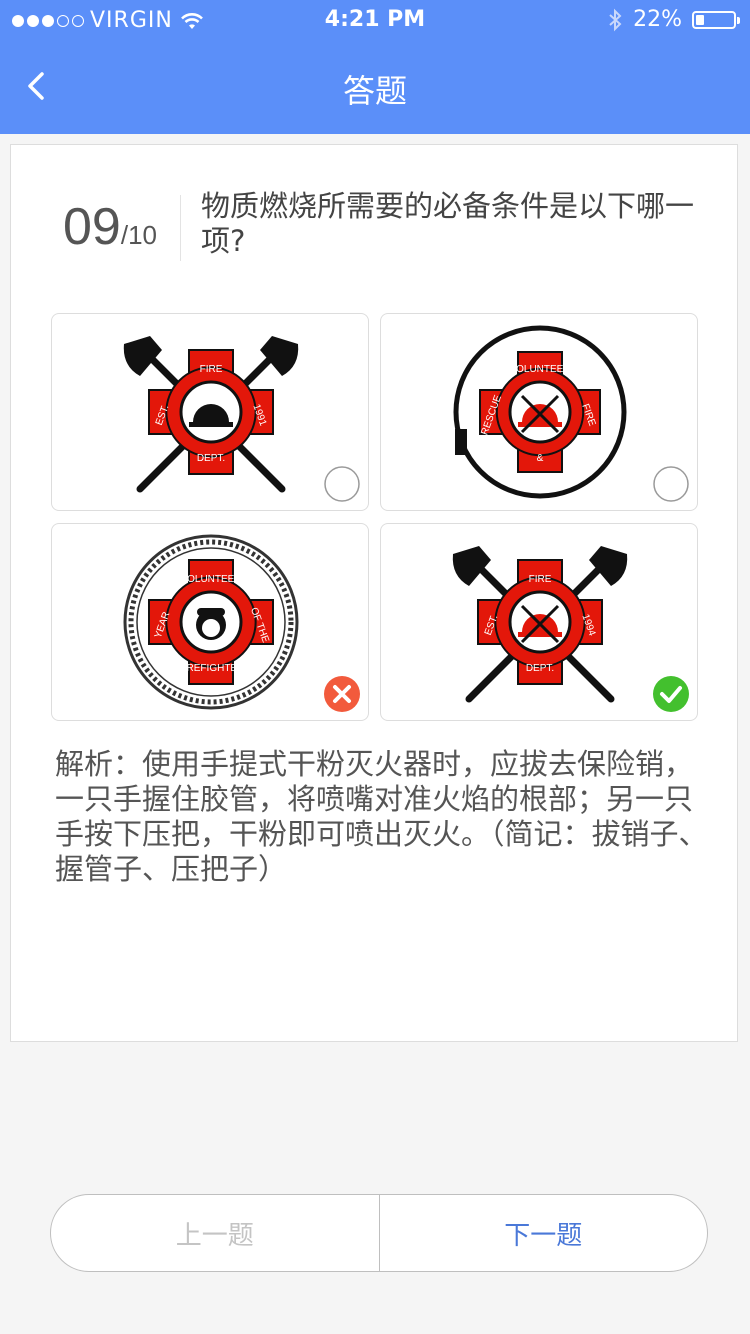 This screenshot has height=1334, width=750. Describe the element at coordinates (540, 458) in the screenshot. I see `badge-label-bottom: &` at that location.